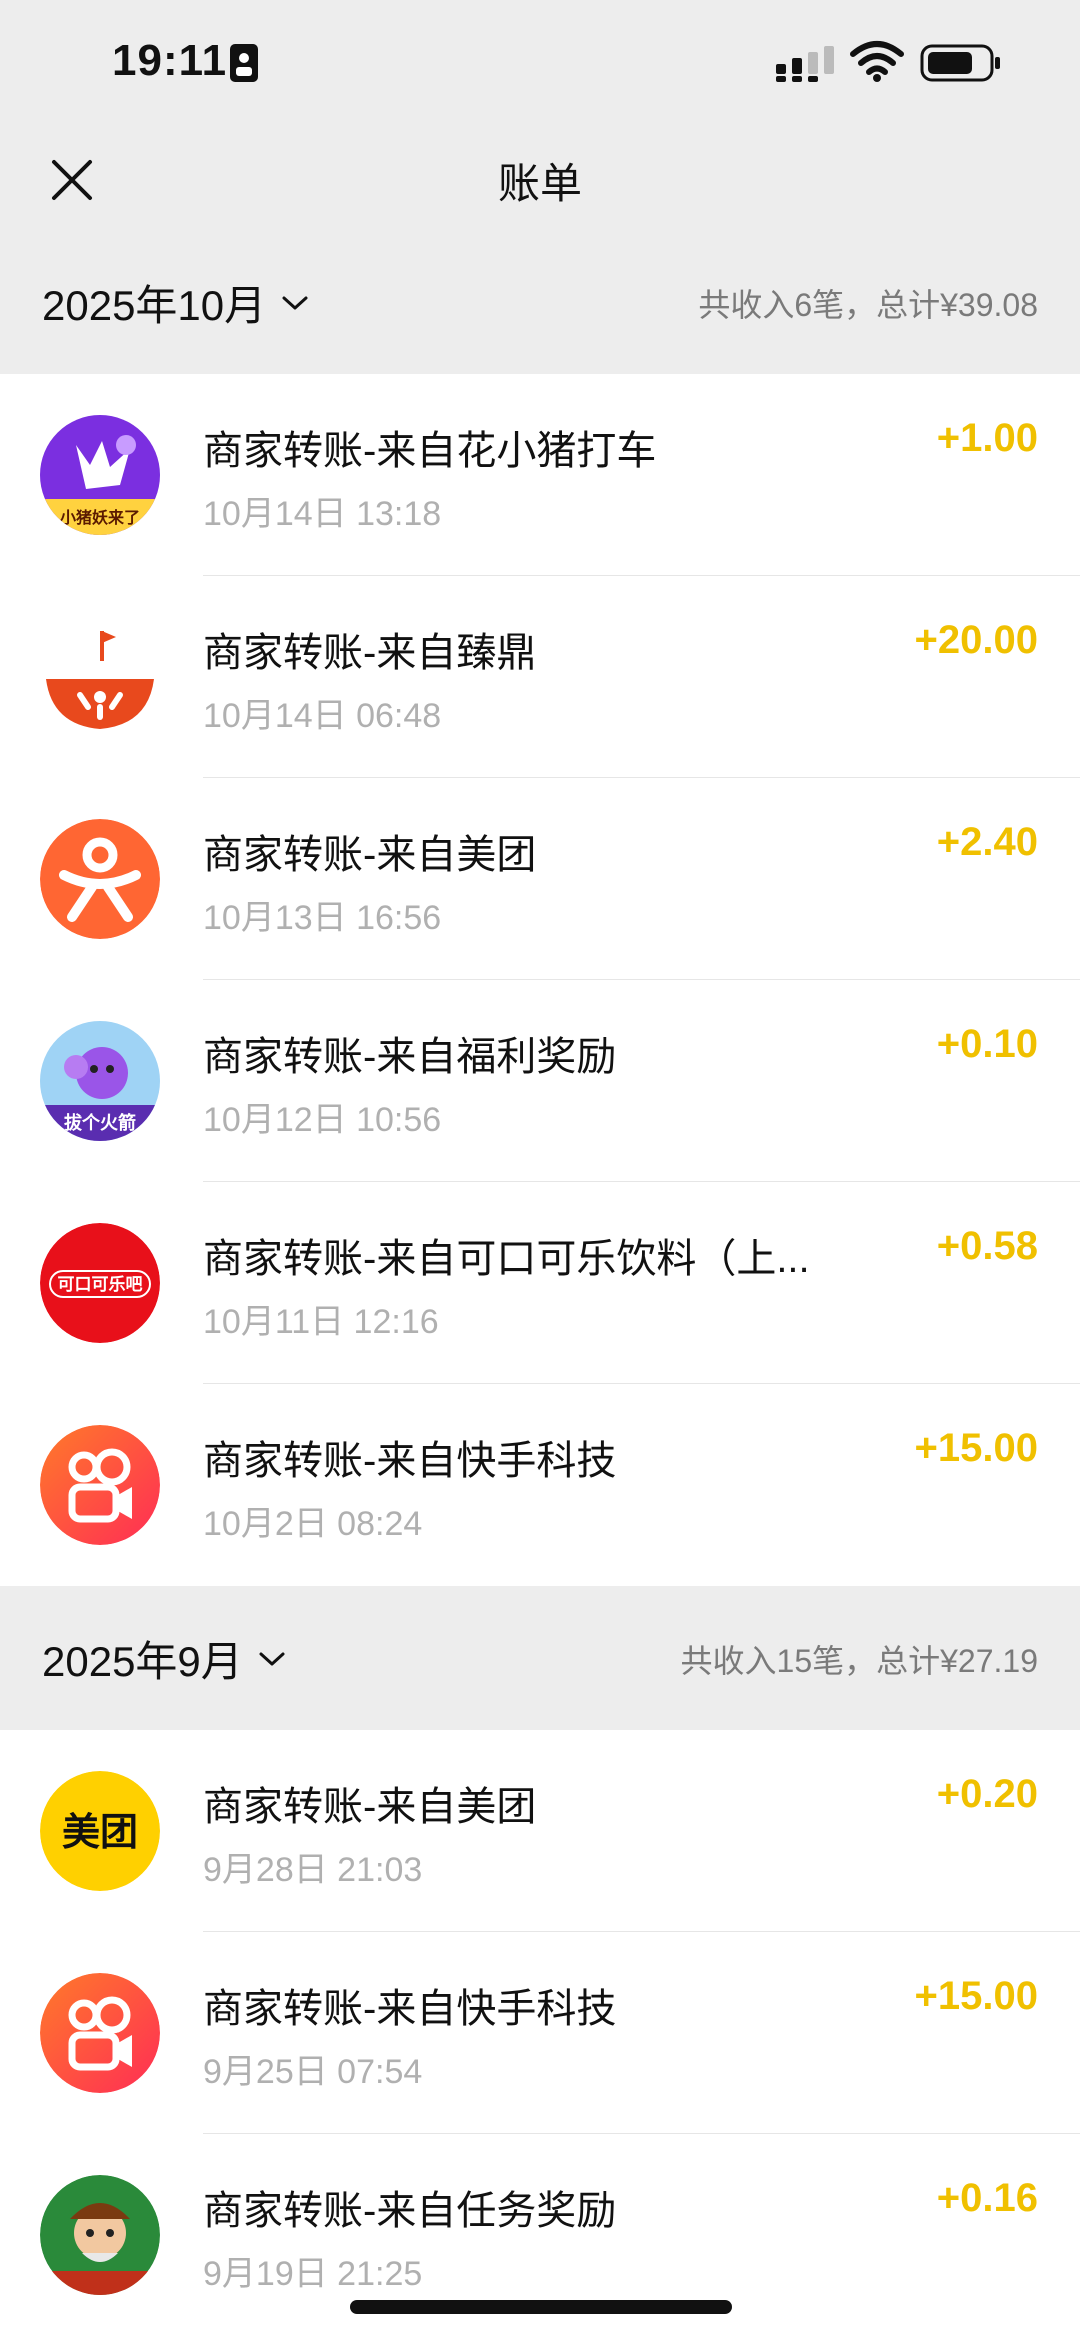  What do you see at coordinates (540, 879) in the screenshot?
I see `transaction-row: 商家转账-来自美团 10月13日 16:56 +2.40` at bounding box center [540, 879].